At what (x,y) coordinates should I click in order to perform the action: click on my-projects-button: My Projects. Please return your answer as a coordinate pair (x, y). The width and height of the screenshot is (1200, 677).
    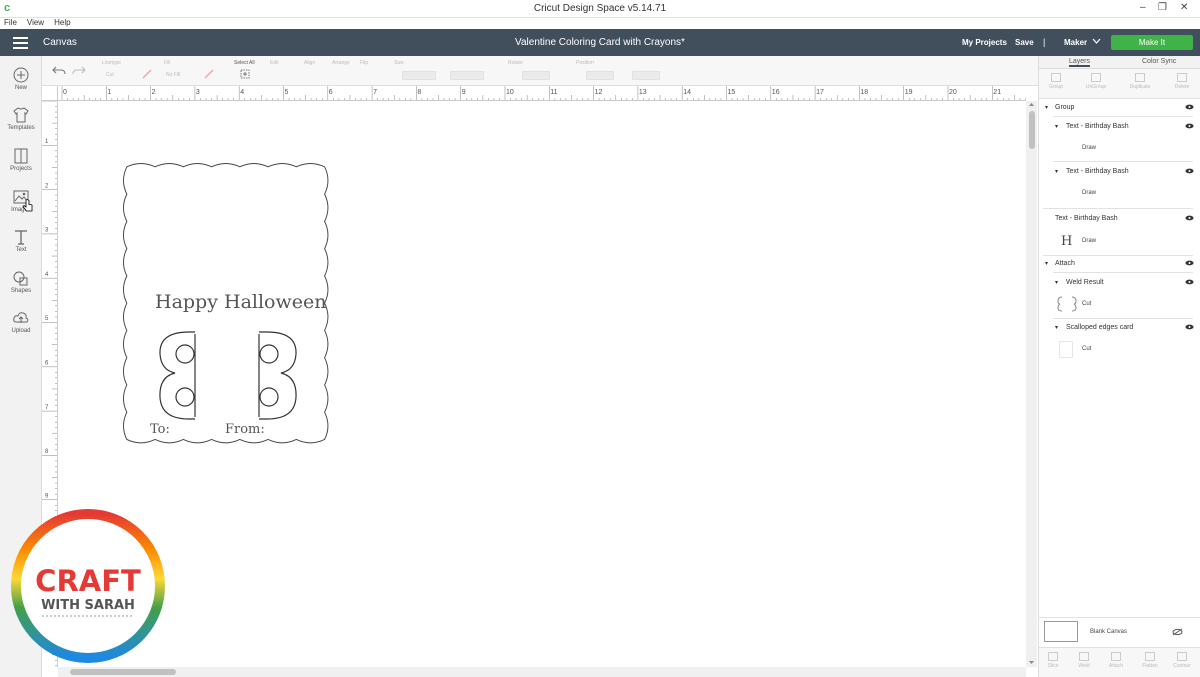
    Looking at the image, I should click on (984, 42).